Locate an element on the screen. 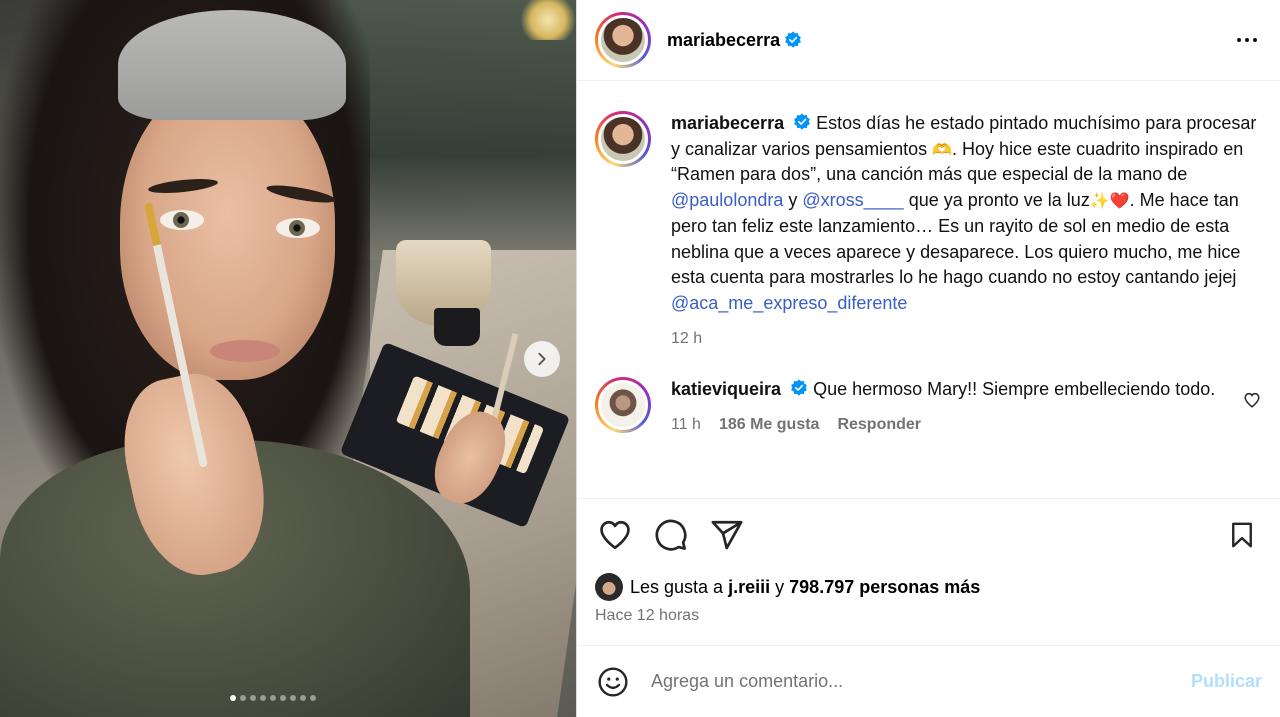 This screenshot has height=717, width=1280. smiley-icon is located at coordinates (613, 681).